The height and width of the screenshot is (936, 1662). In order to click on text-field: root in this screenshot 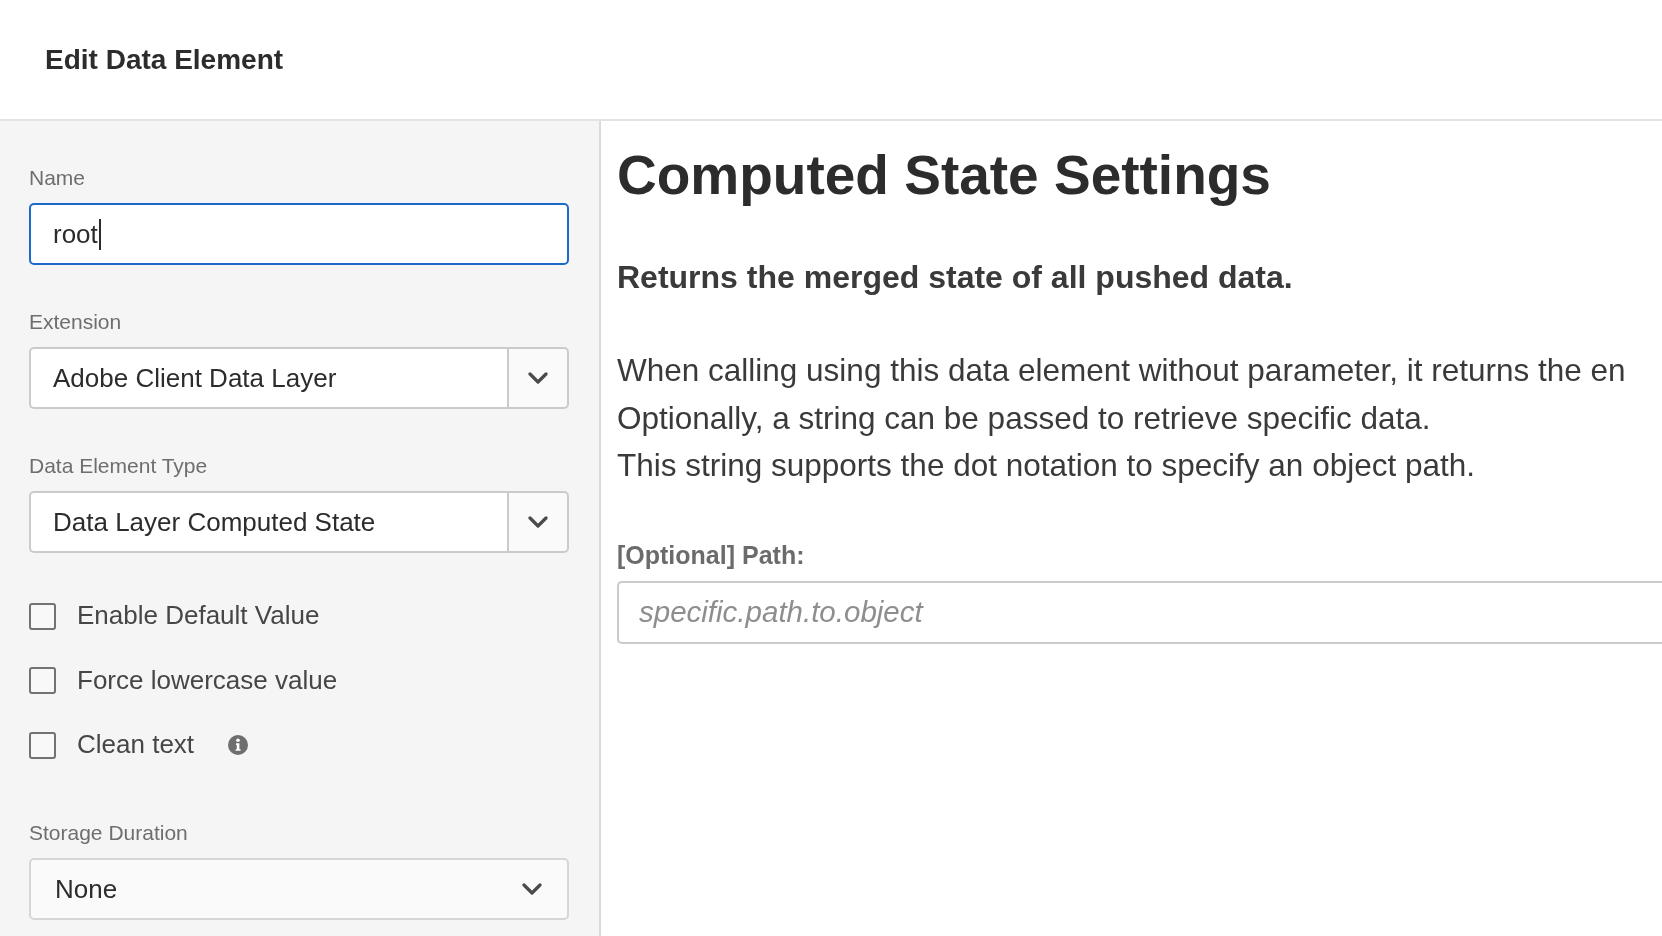, I will do `click(299, 234)`.